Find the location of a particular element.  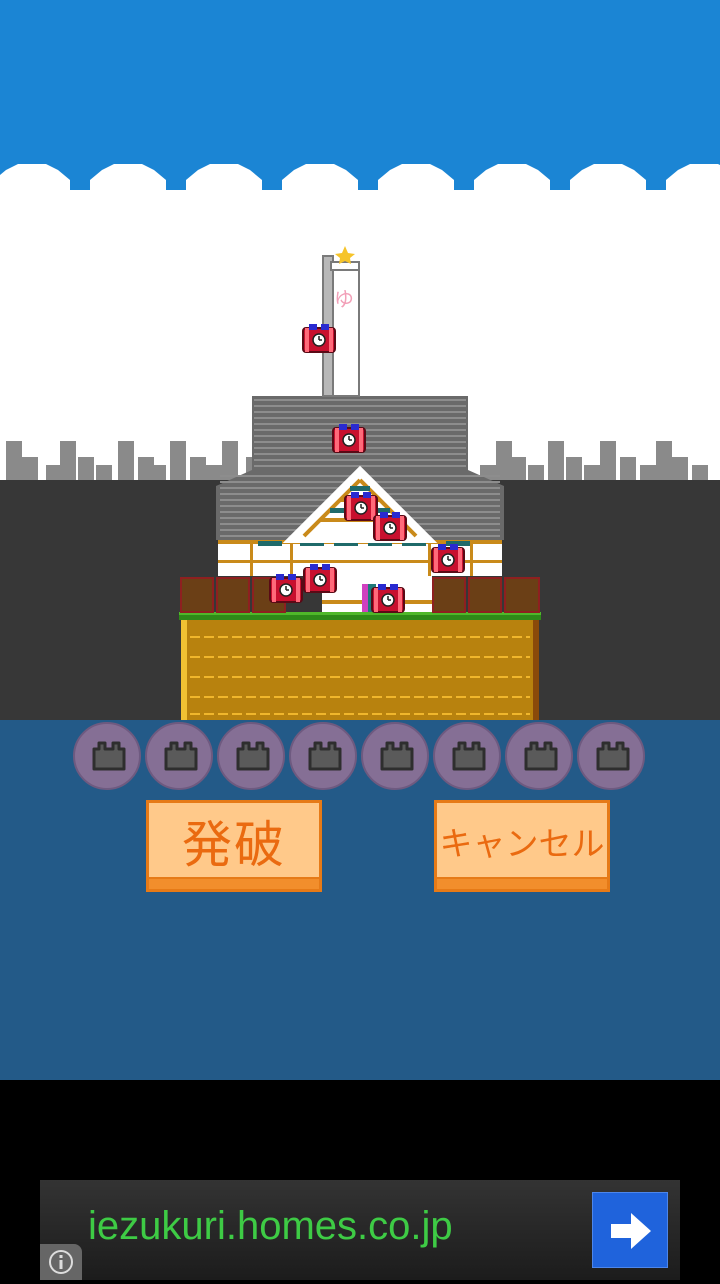

ad-banner: iezukuri.homes.co.jp is located at coordinates (360, 1230).